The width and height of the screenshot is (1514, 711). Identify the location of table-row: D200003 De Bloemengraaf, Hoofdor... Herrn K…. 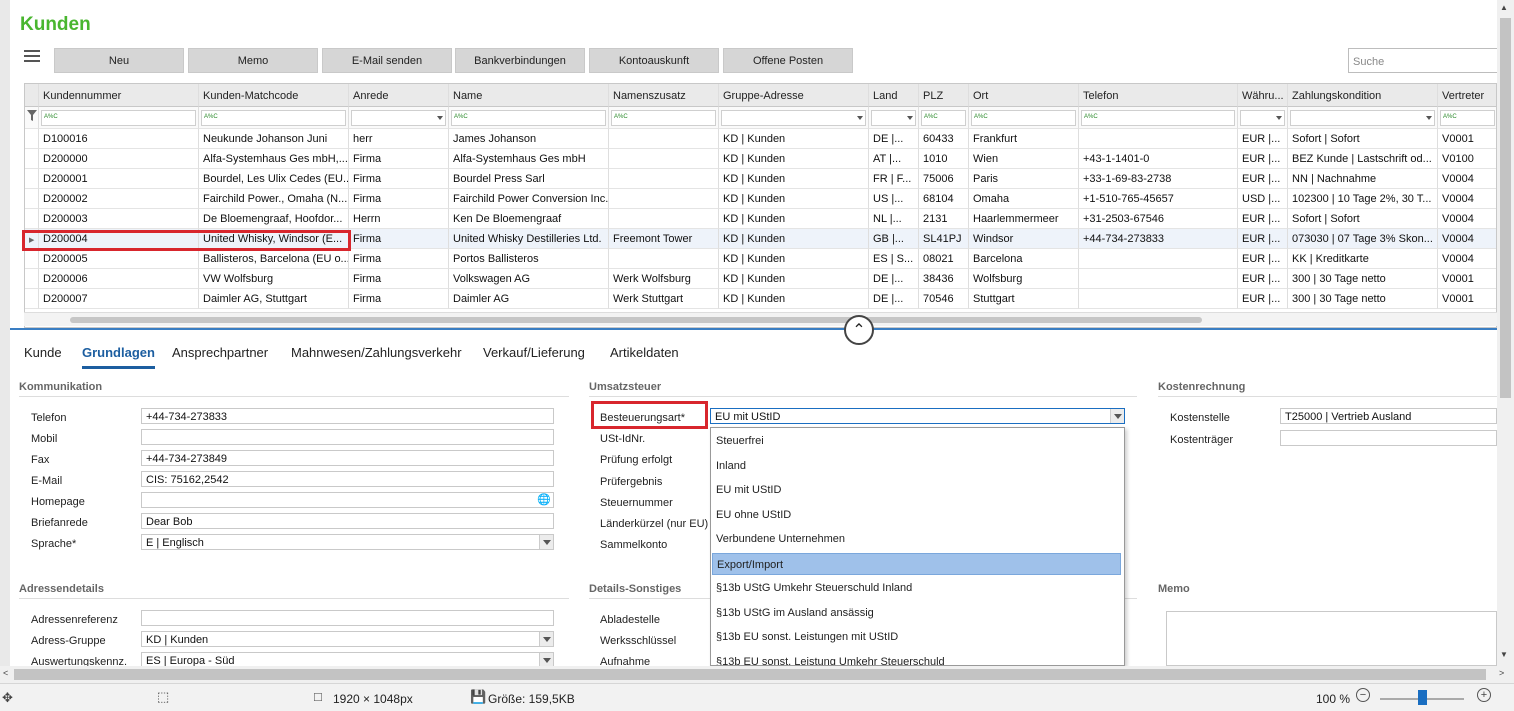
(760, 219).